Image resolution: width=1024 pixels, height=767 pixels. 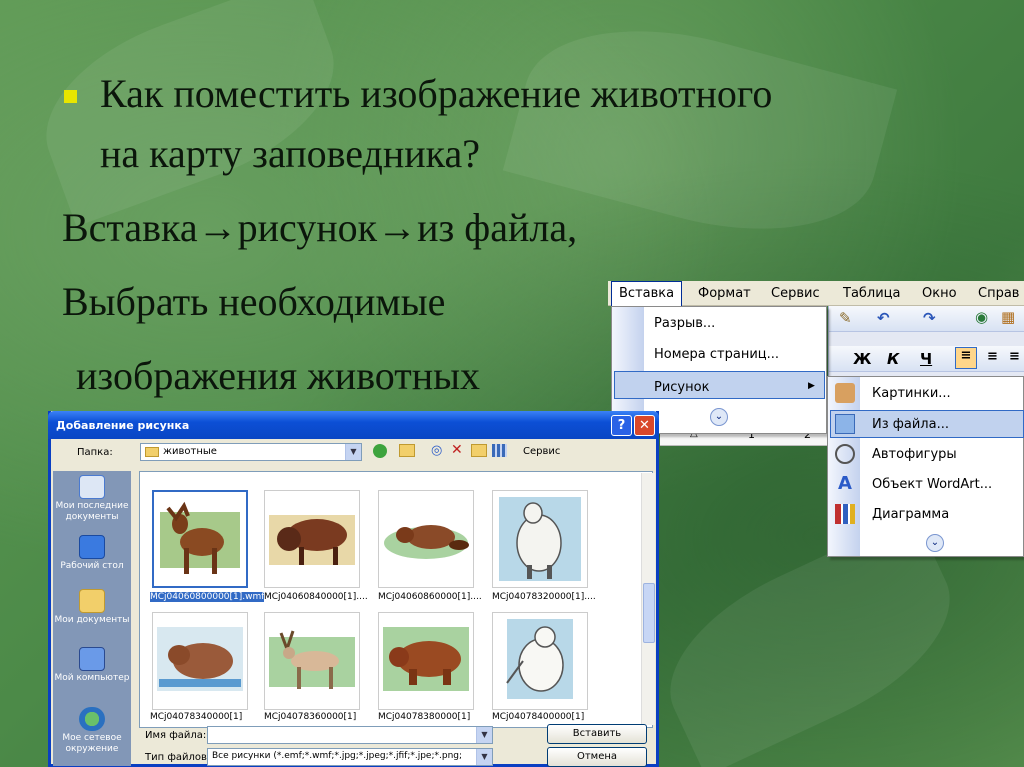 I want to click on autoshapes-icon, so click(x=845, y=454).